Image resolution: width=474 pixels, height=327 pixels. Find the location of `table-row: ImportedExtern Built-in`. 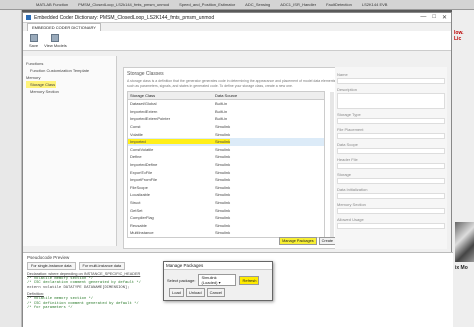

table-row: ImportedExtern Built-in is located at coordinates (226, 112).